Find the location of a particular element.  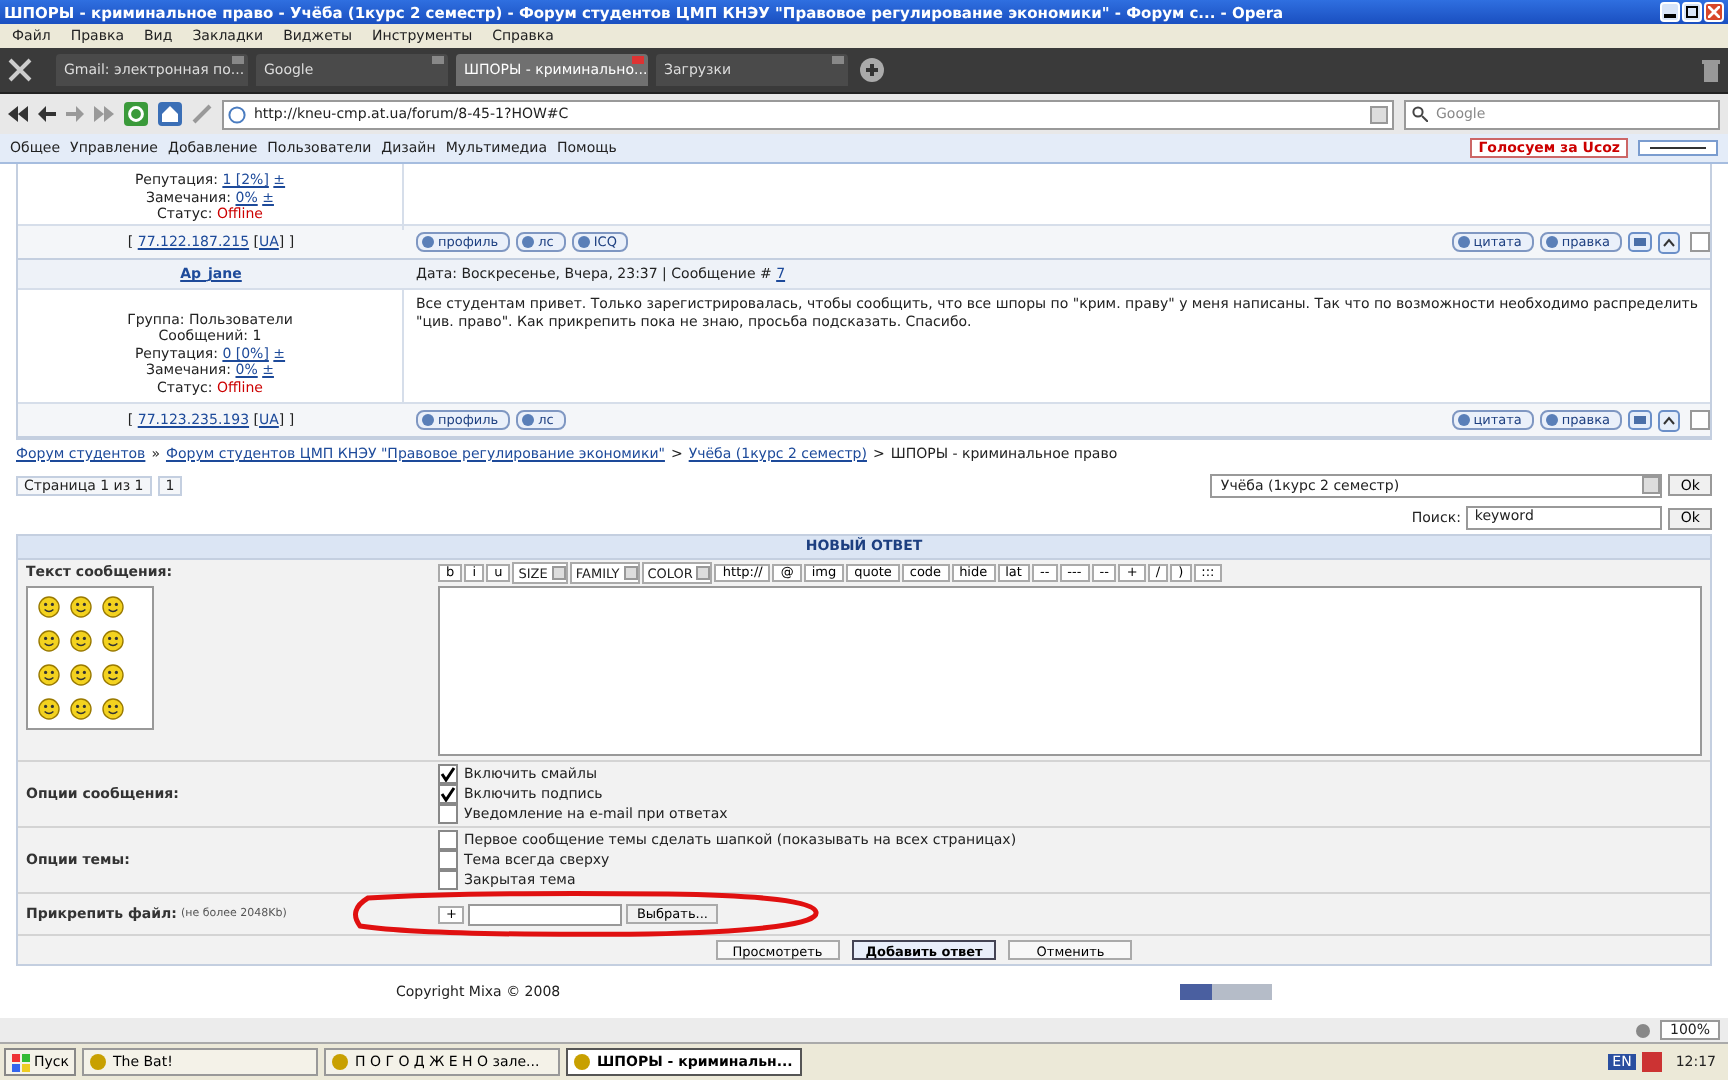

trash-icon is located at coordinates (1711, 70).